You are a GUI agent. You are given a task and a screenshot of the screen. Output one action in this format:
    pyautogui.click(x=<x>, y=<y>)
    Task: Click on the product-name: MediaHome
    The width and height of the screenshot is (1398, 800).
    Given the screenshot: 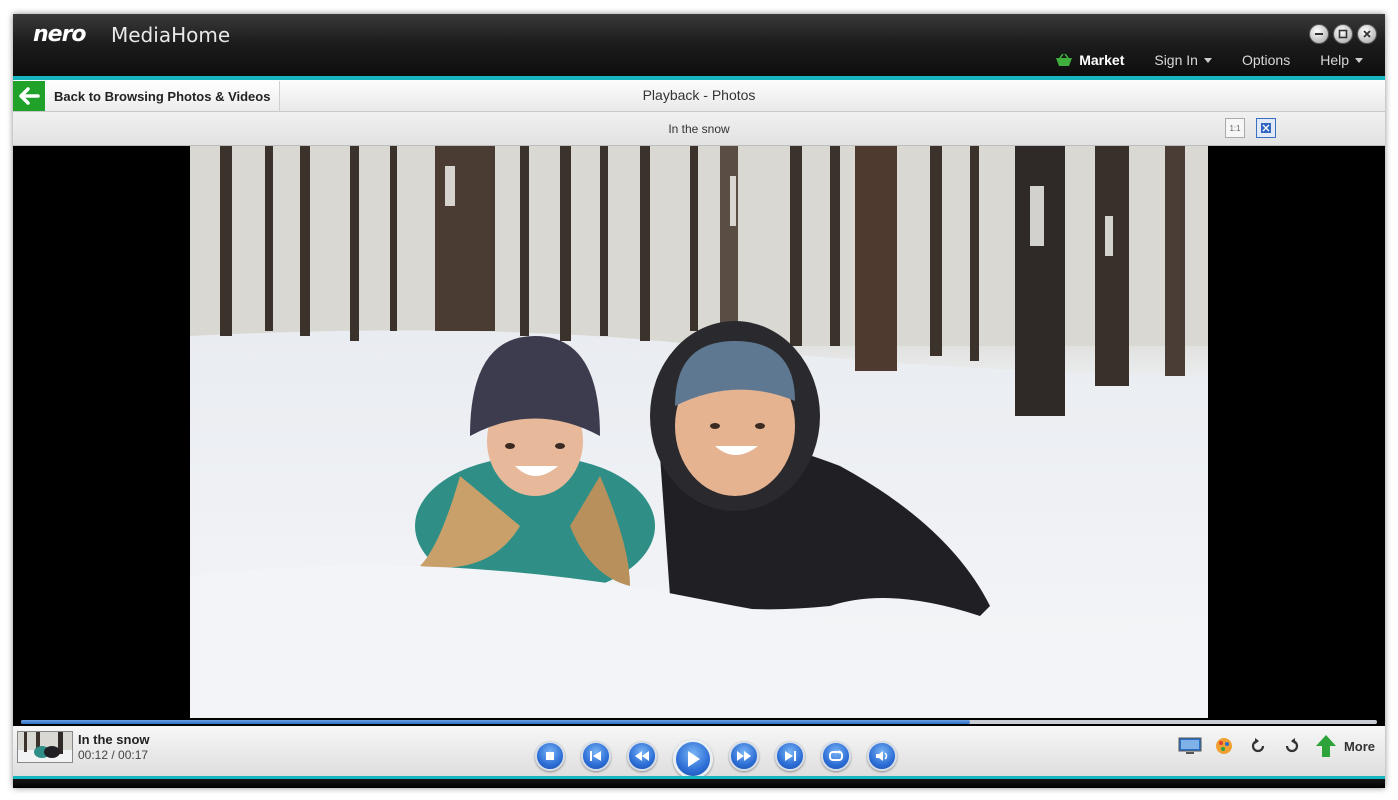 What is the action you would take?
    pyautogui.click(x=171, y=35)
    